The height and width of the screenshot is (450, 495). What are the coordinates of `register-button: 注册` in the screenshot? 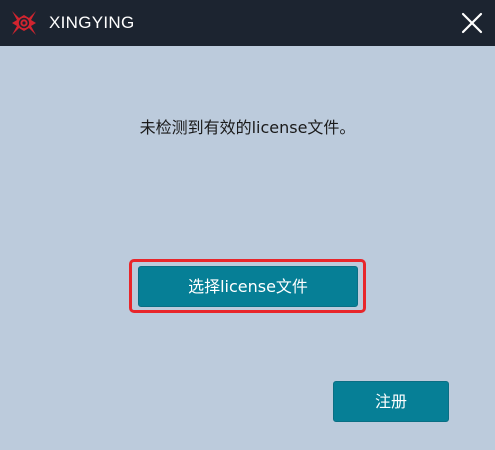 It's located at (391, 401).